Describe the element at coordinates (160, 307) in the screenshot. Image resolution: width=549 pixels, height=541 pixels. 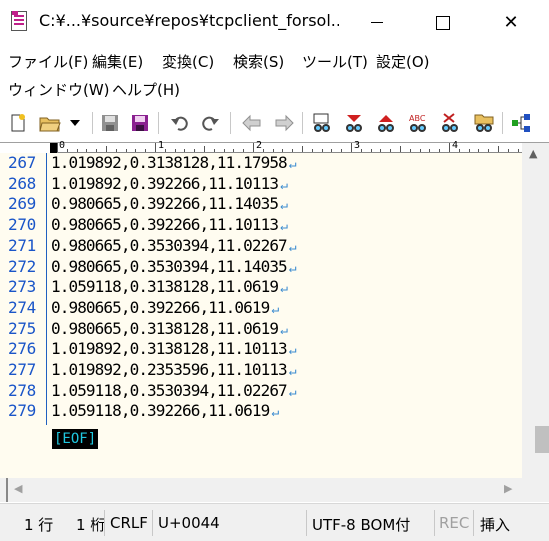
I see `line-text: 0.980665,0.392266,11.0619` at that location.